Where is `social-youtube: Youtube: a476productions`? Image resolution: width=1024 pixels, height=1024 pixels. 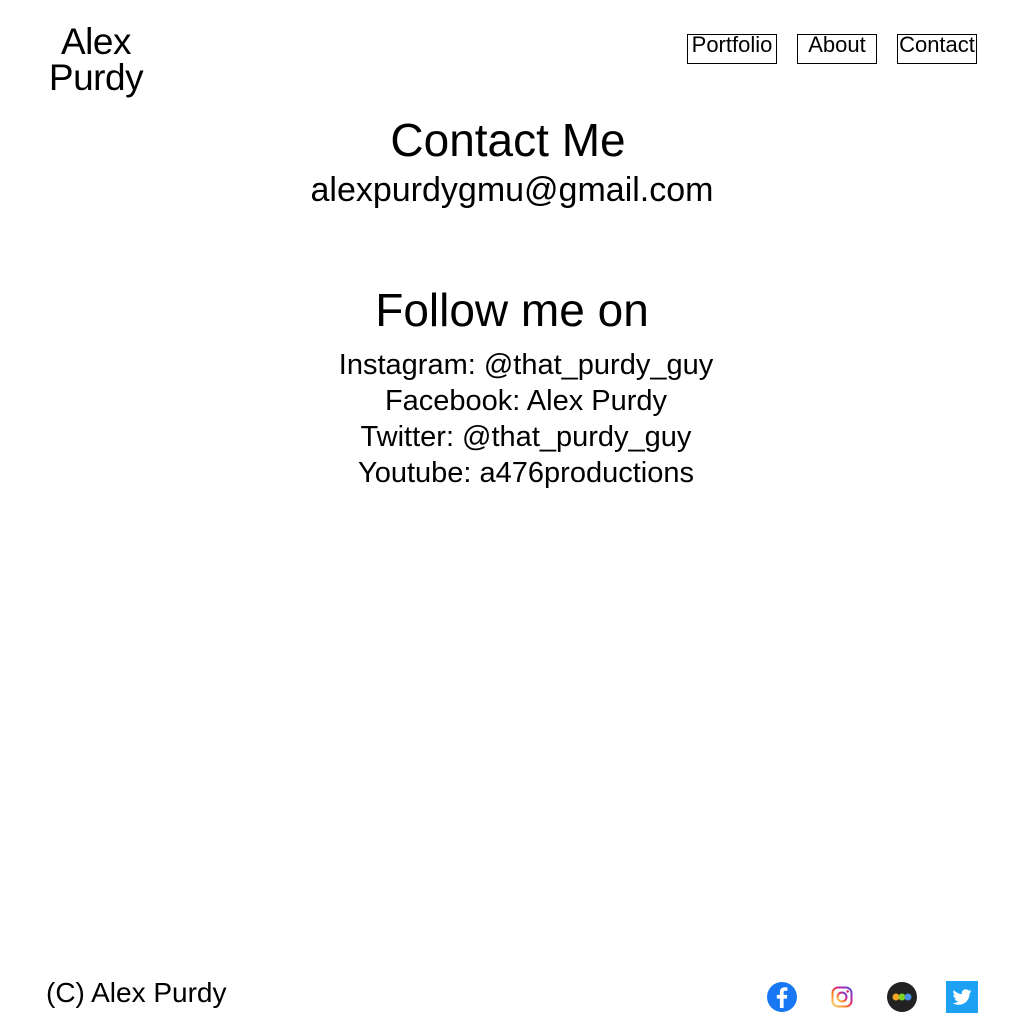 social-youtube: Youtube: a476productions is located at coordinates (526, 473).